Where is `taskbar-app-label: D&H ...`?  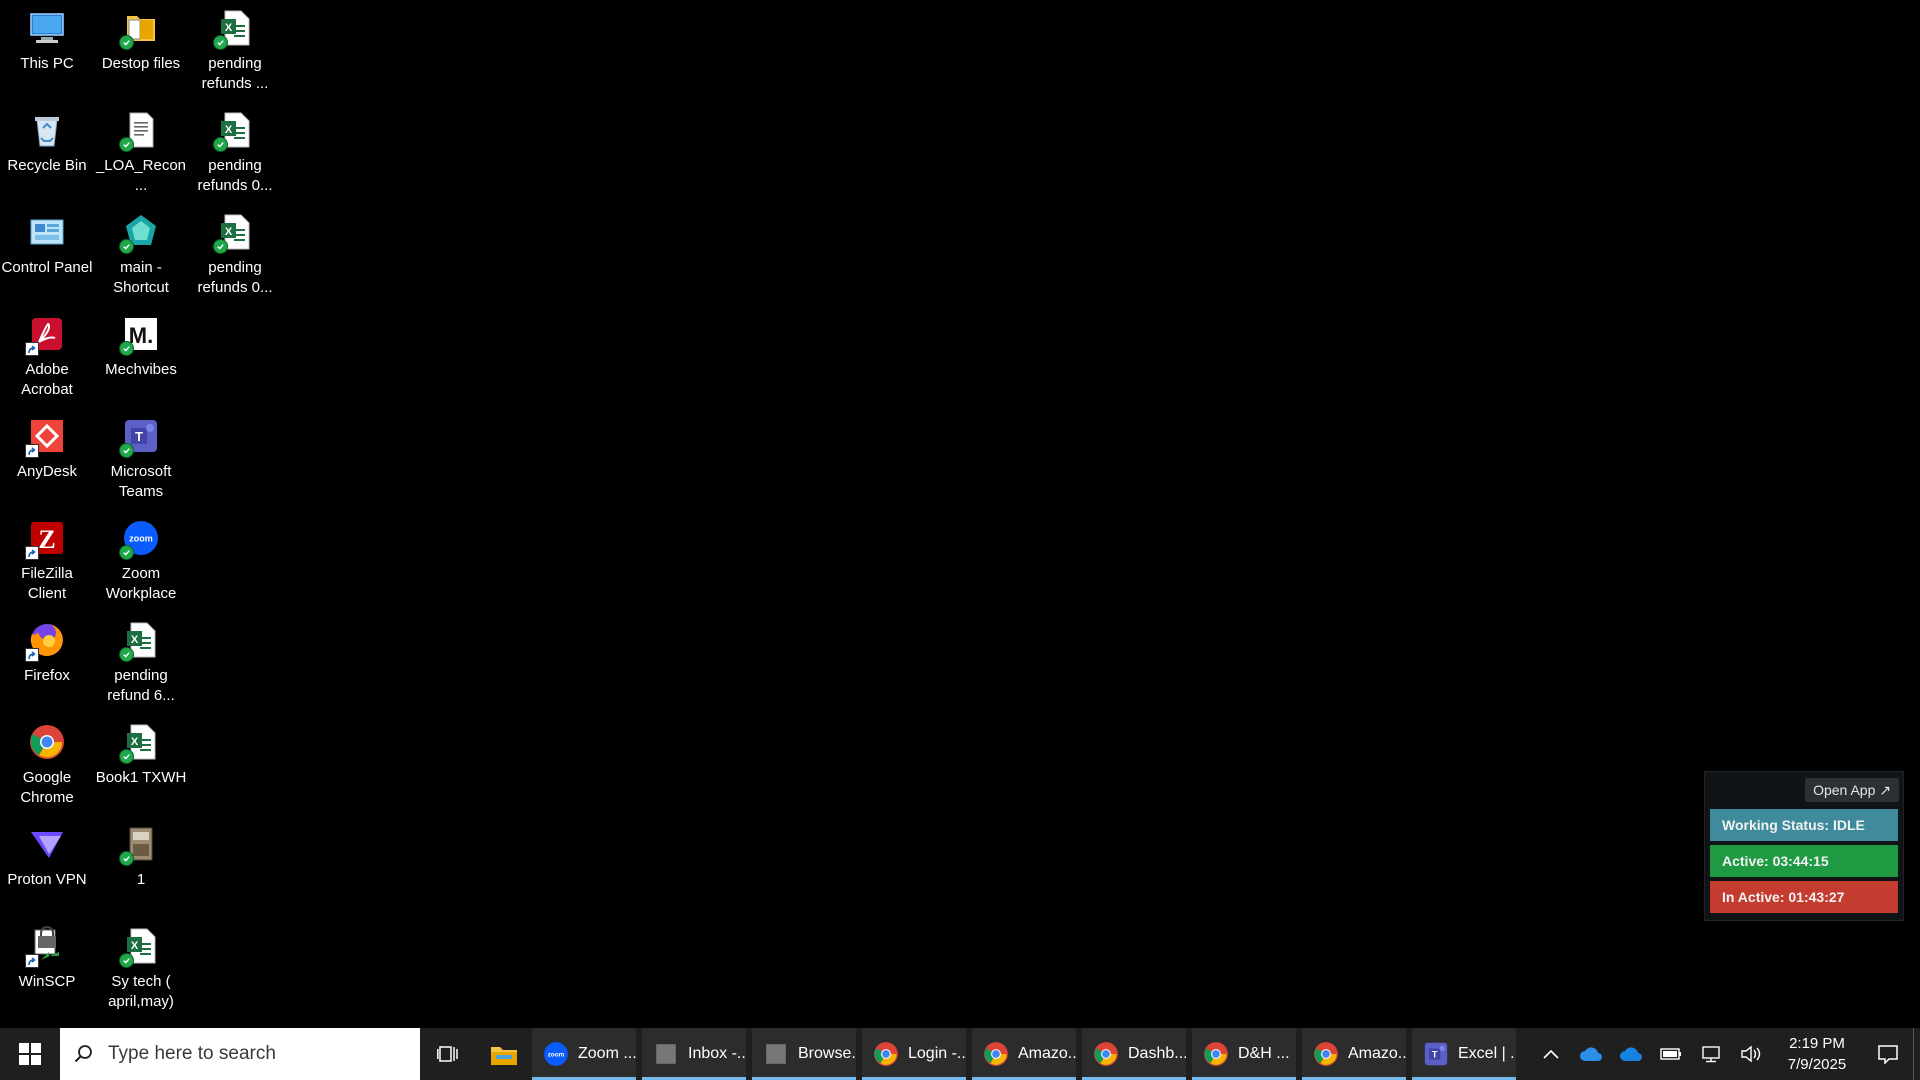
taskbar-app-label: D&H ... is located at coordinates (1264, 1053).